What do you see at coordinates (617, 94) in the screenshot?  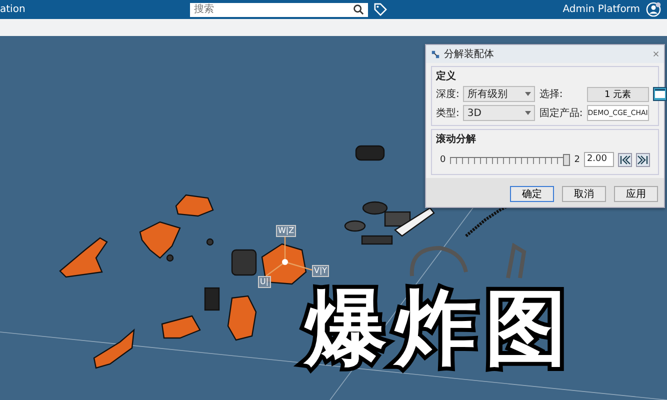 I see `selection-button: 1 元素` at bounding box center [617, 94].